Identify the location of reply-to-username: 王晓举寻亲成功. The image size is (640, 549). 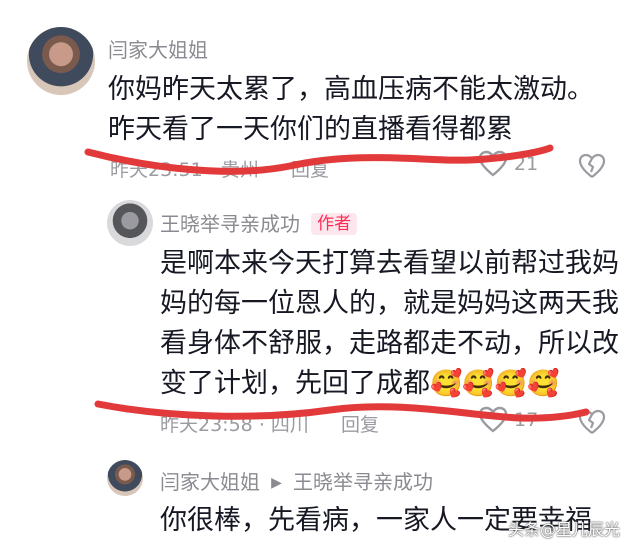
(363, 482).